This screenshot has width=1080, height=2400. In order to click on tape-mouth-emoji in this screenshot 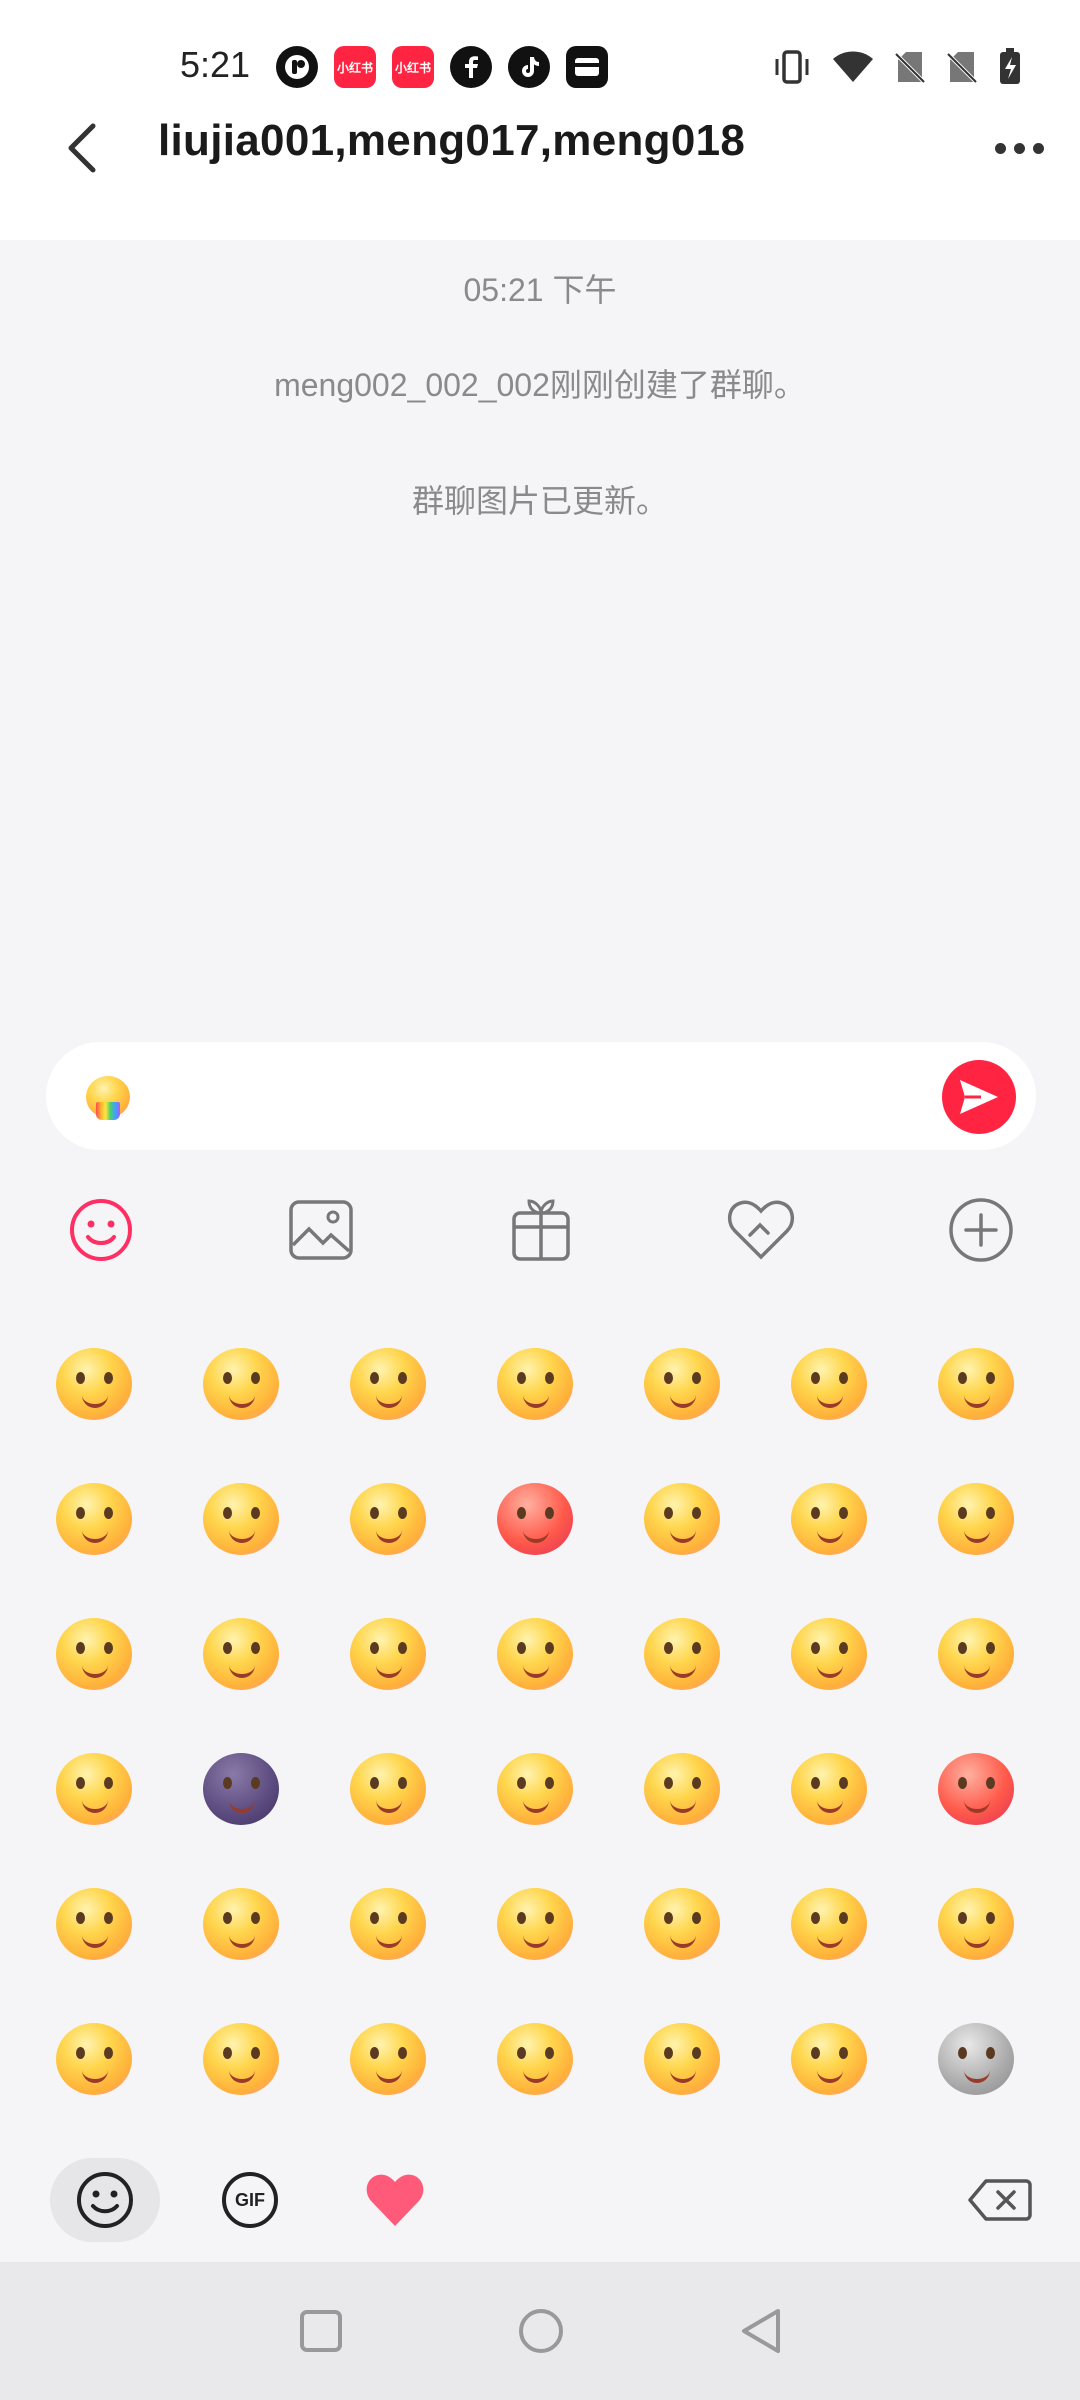, I will do `click(830, 1925)`.